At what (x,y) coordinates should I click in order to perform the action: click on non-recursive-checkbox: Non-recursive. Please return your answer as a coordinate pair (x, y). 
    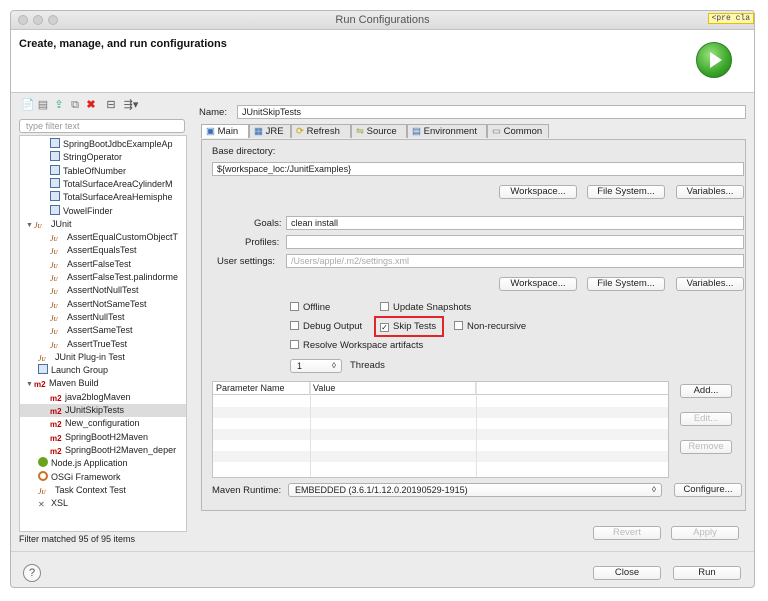
    Looking at the image, I should click on (490, 327).